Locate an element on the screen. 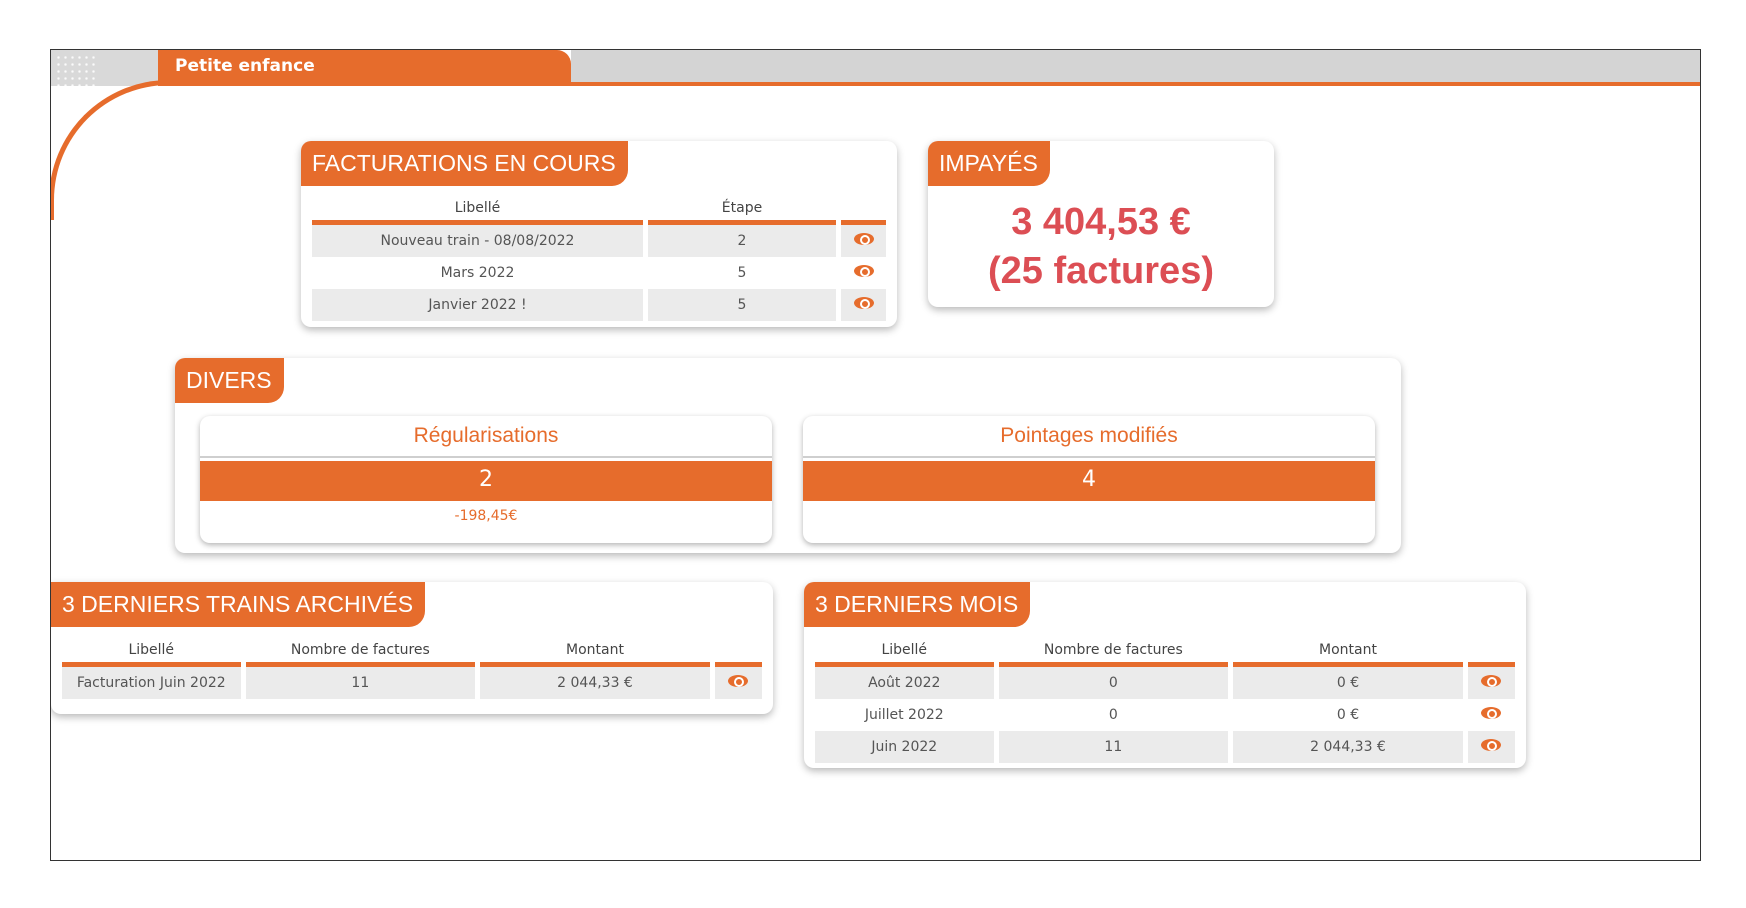 The image size is (1746, 908). table-row: Août 2022 0 0 € is located at coordinates (1165, 683).